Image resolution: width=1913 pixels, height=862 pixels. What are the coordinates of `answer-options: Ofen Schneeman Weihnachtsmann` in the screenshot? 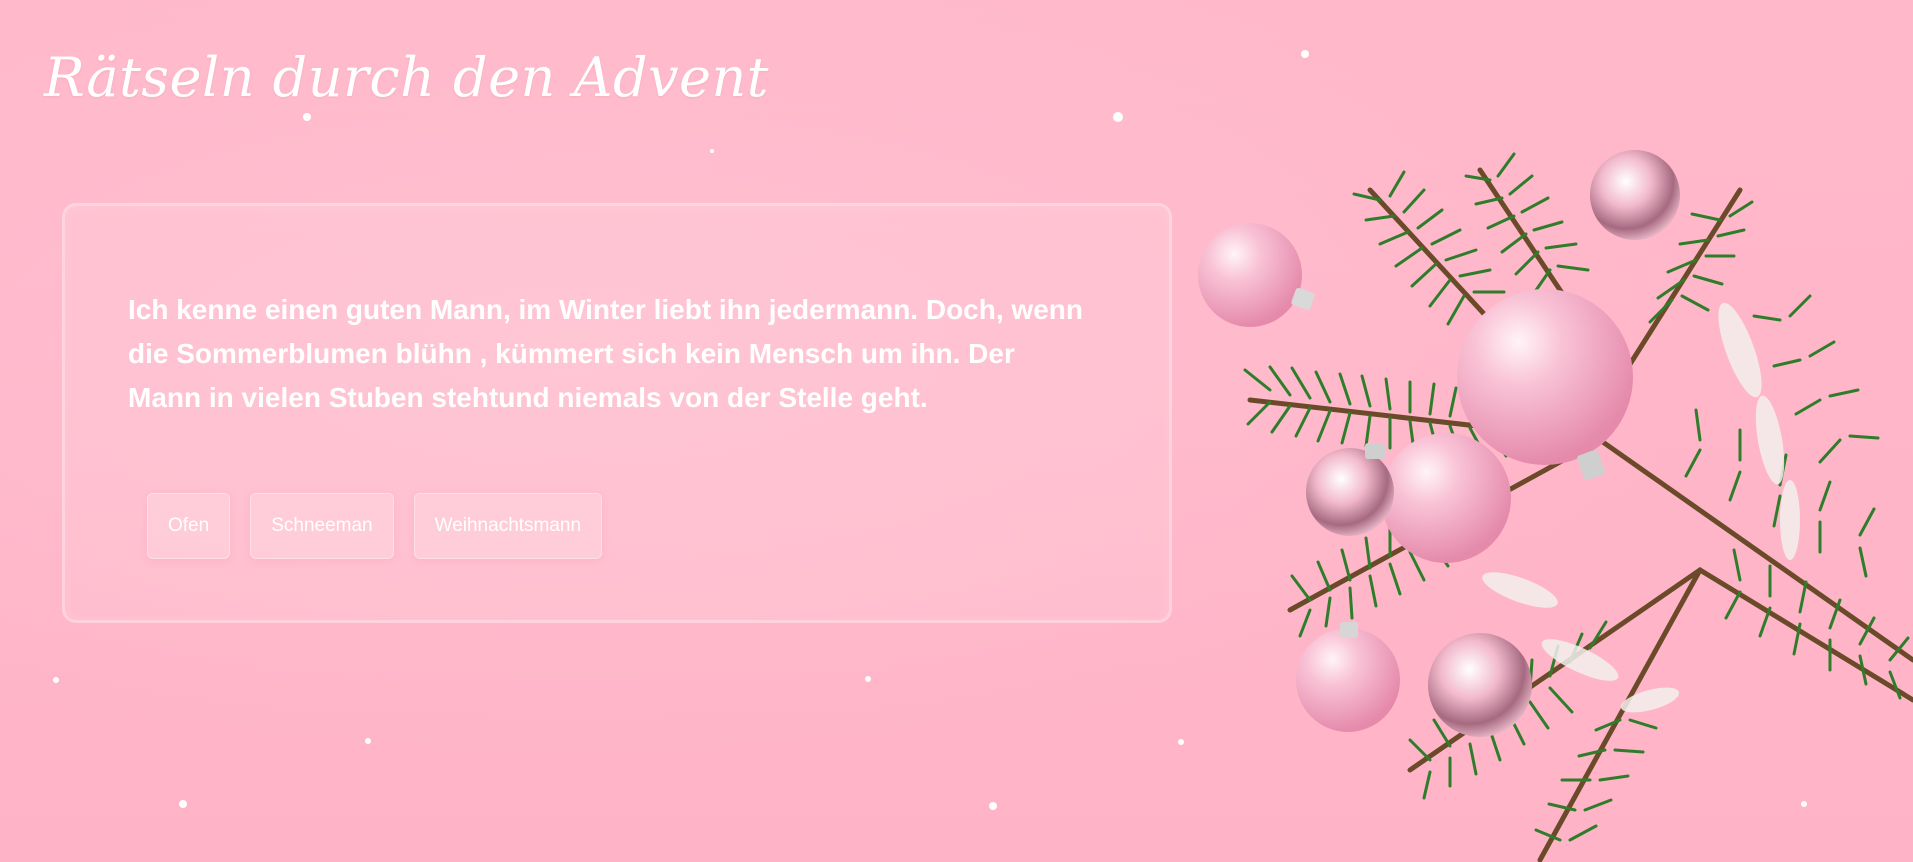 It's located at (375, 526).